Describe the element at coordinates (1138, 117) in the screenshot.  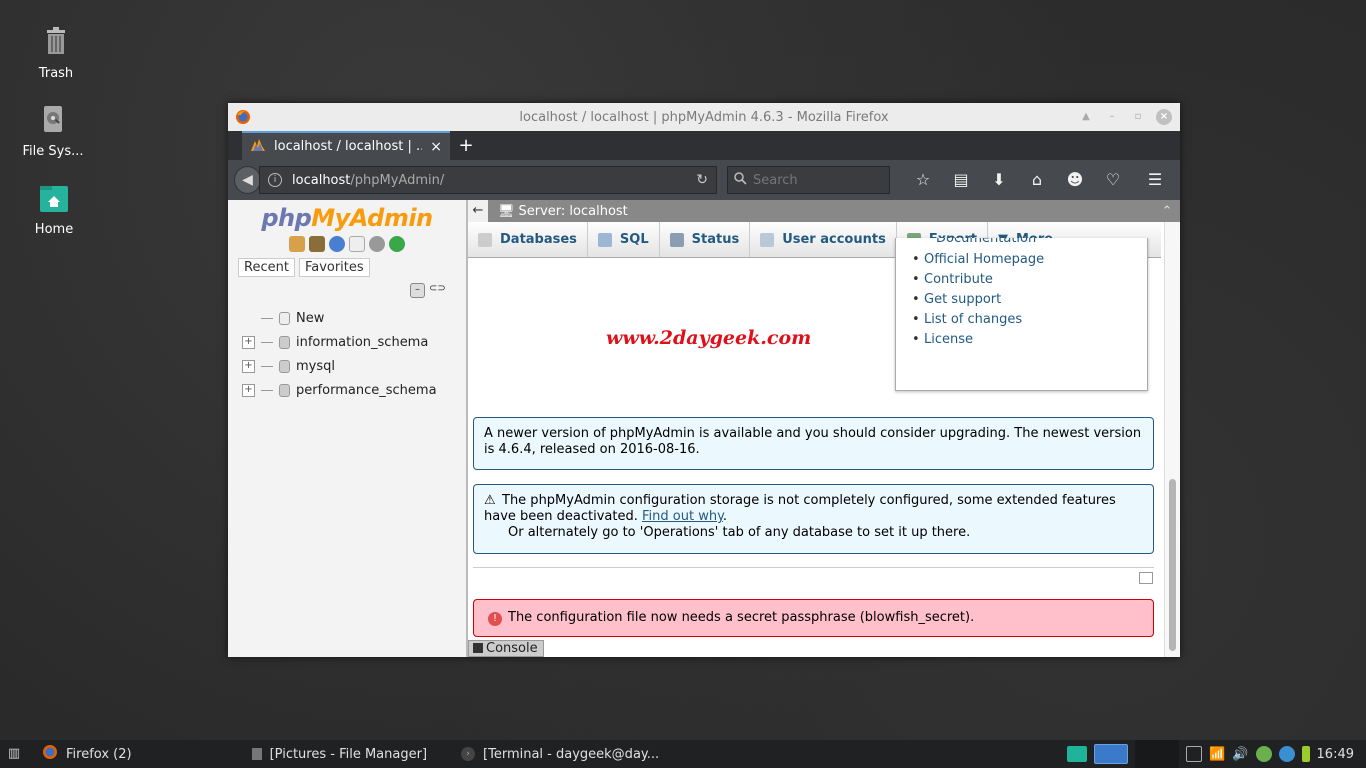
I see `window-maximize-button: ▫` at that location.